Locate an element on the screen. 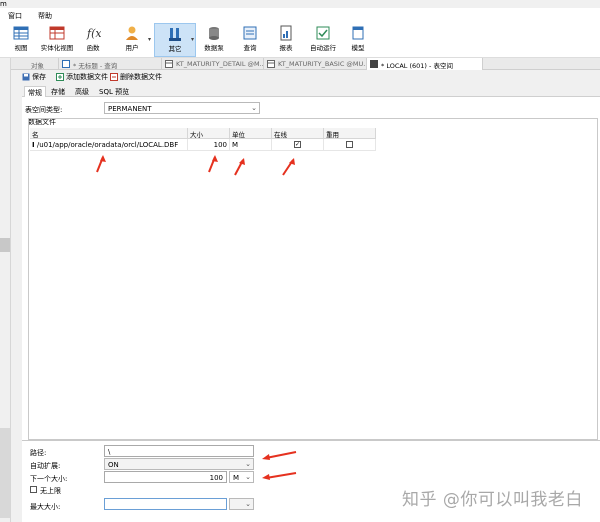 This screenshot has width=600, height=522. next-size-input: 100 is located at coordinates (165, 477).